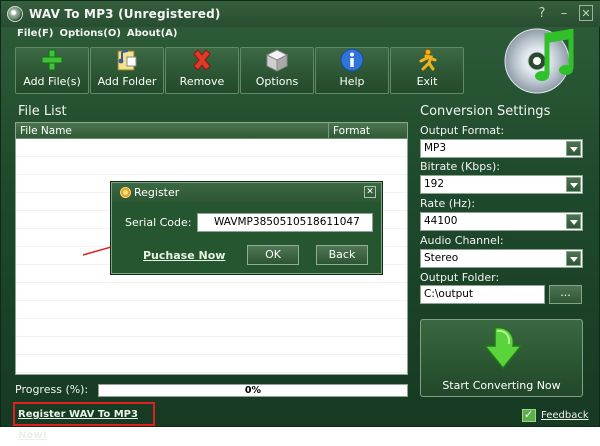 The width and height of the screenshot is (600, 446). I want to click on serial-code-input: WAVMP3850510518611047, so click(285, 222).